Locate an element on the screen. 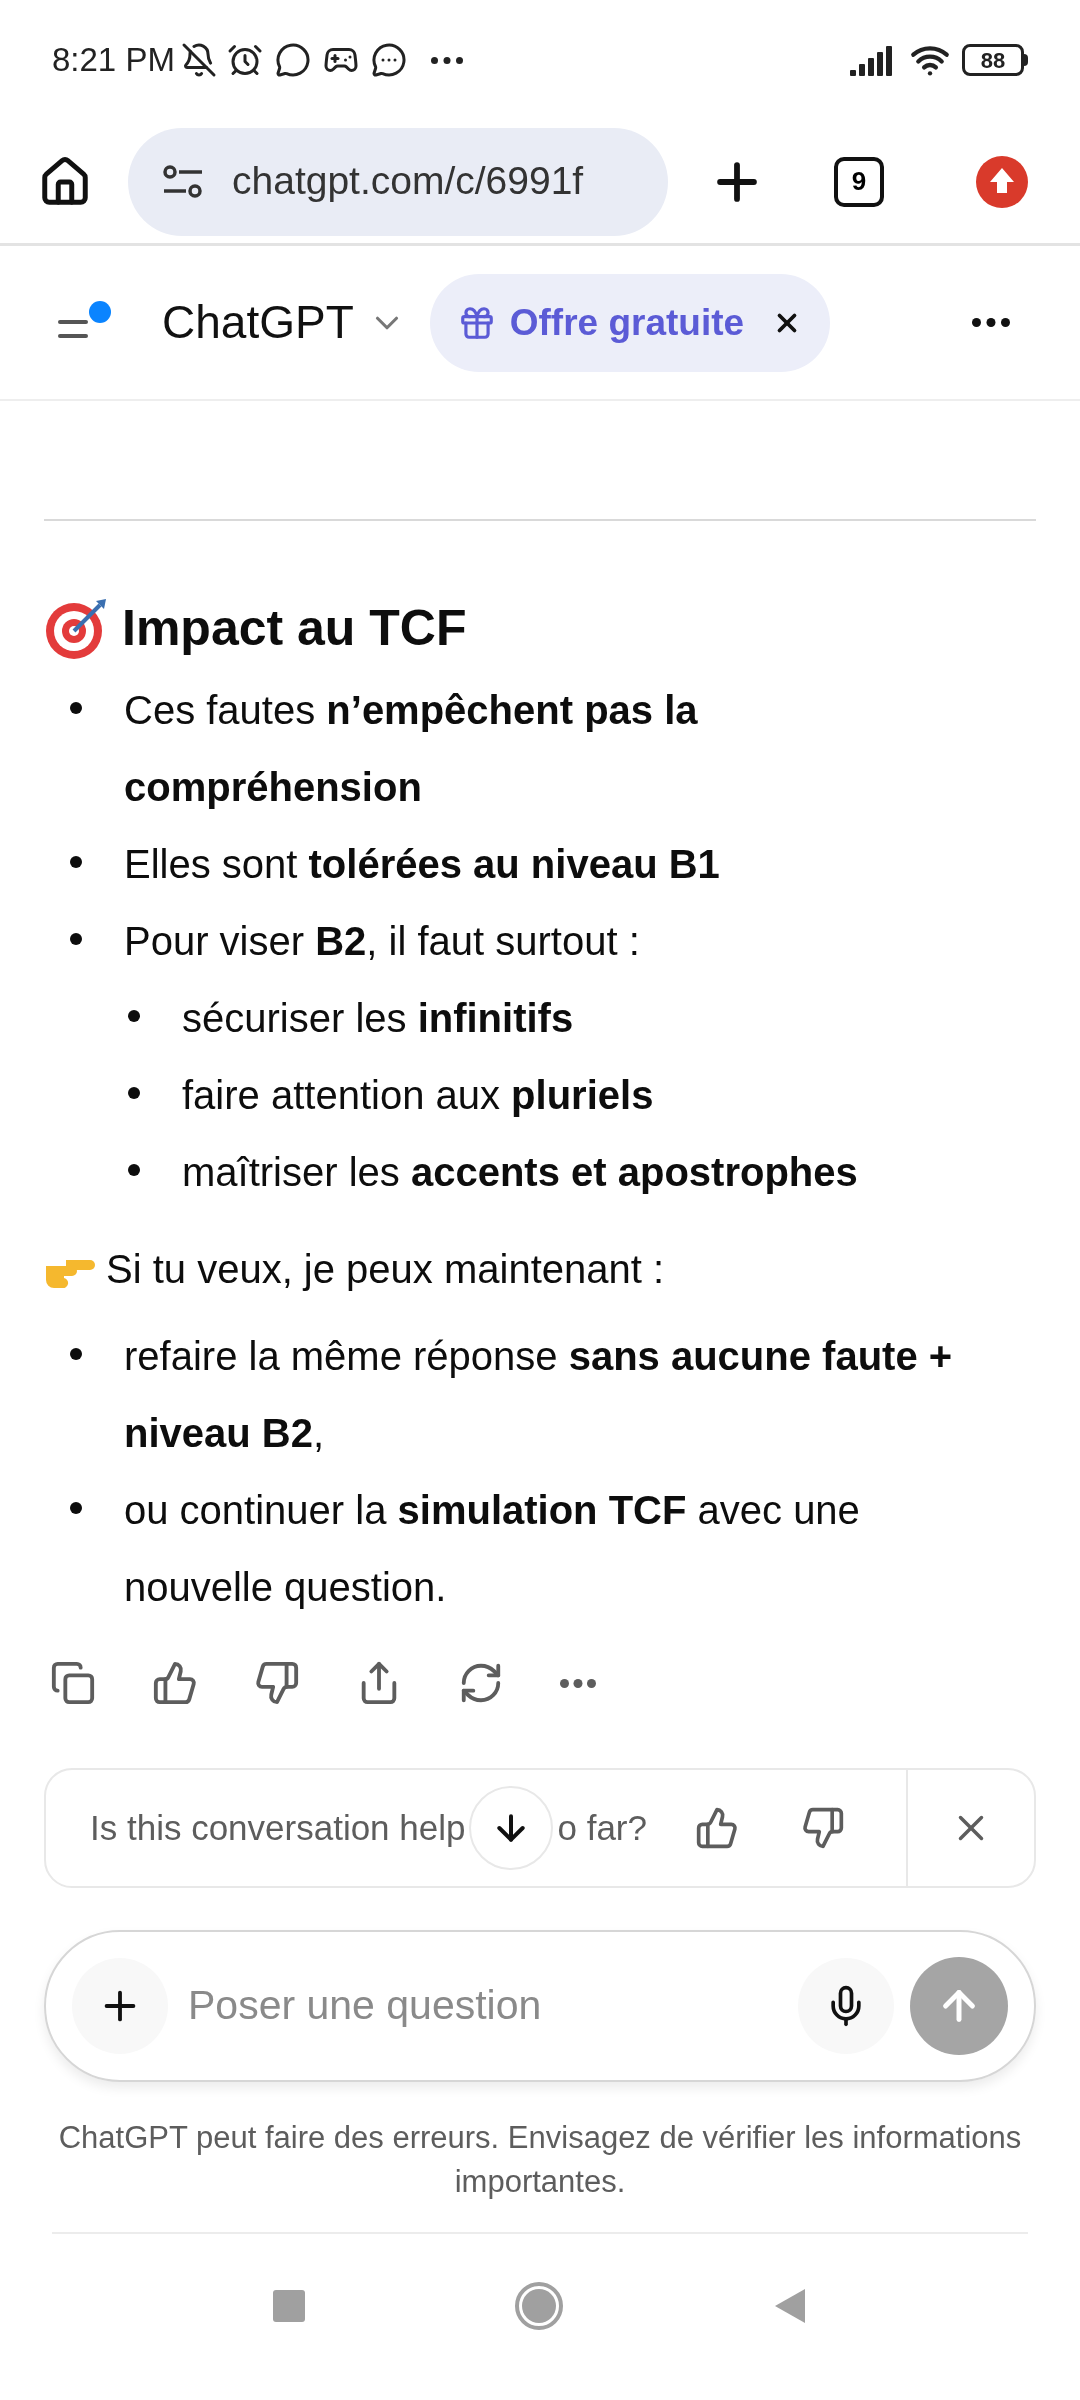  list-item-text: Elles sont tolérées au niveau B1 is located at coordinates (422, 864).